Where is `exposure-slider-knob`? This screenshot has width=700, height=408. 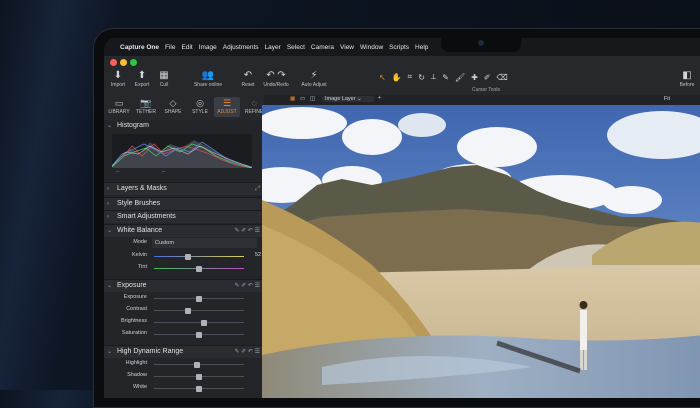
exposure-slider-knob is located at coordinates (199, 298).